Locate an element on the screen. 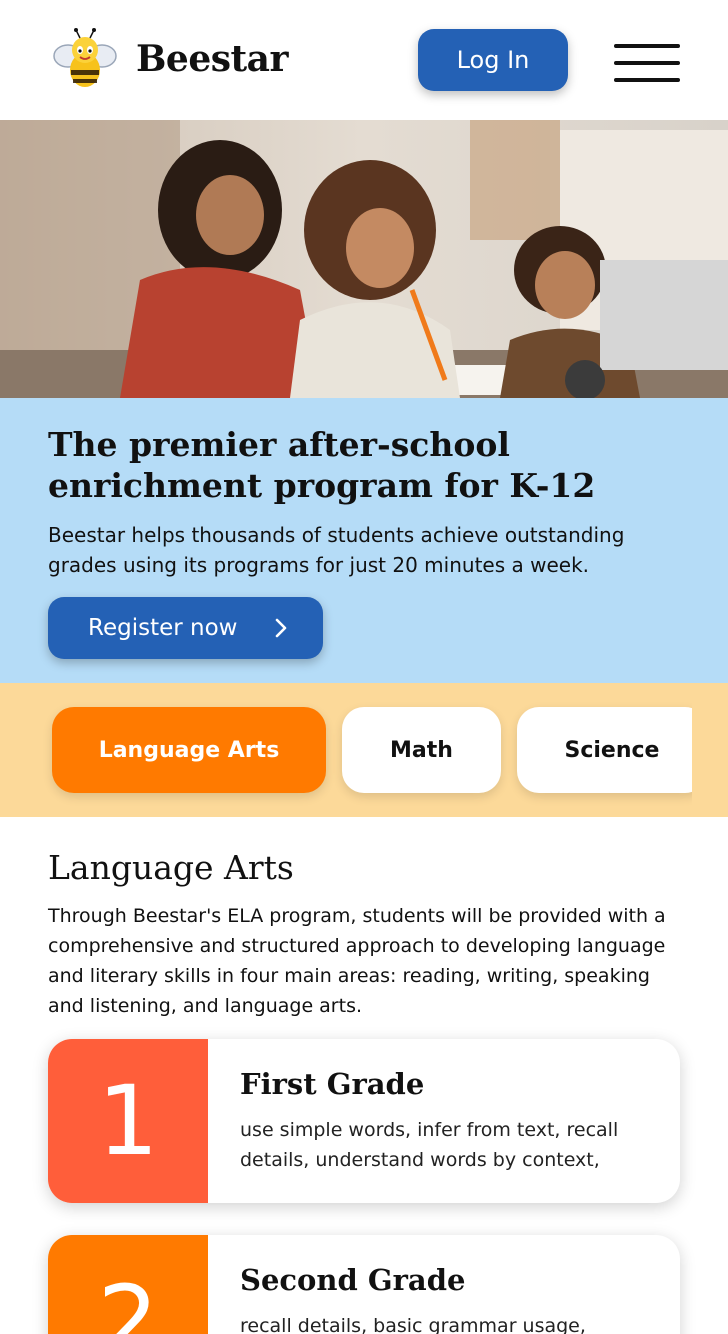  register-now-button: Register now is located at coordinates (185, 628).